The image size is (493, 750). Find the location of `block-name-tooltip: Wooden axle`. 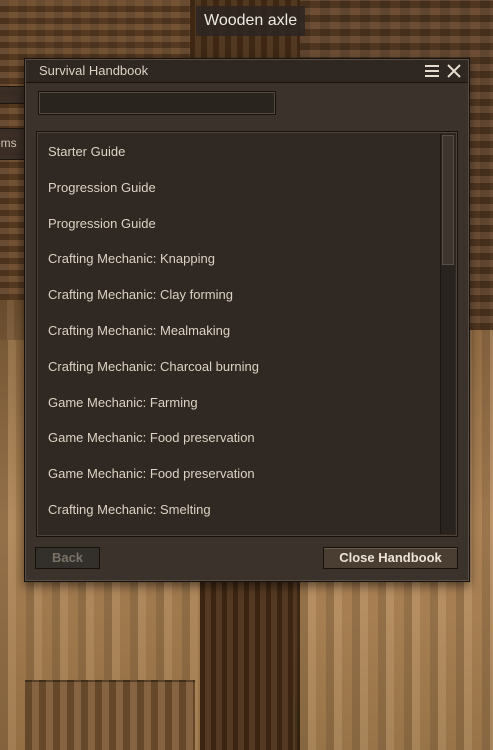

block-name-tooltip: Wooden axle is located at coordinates (251, 21).